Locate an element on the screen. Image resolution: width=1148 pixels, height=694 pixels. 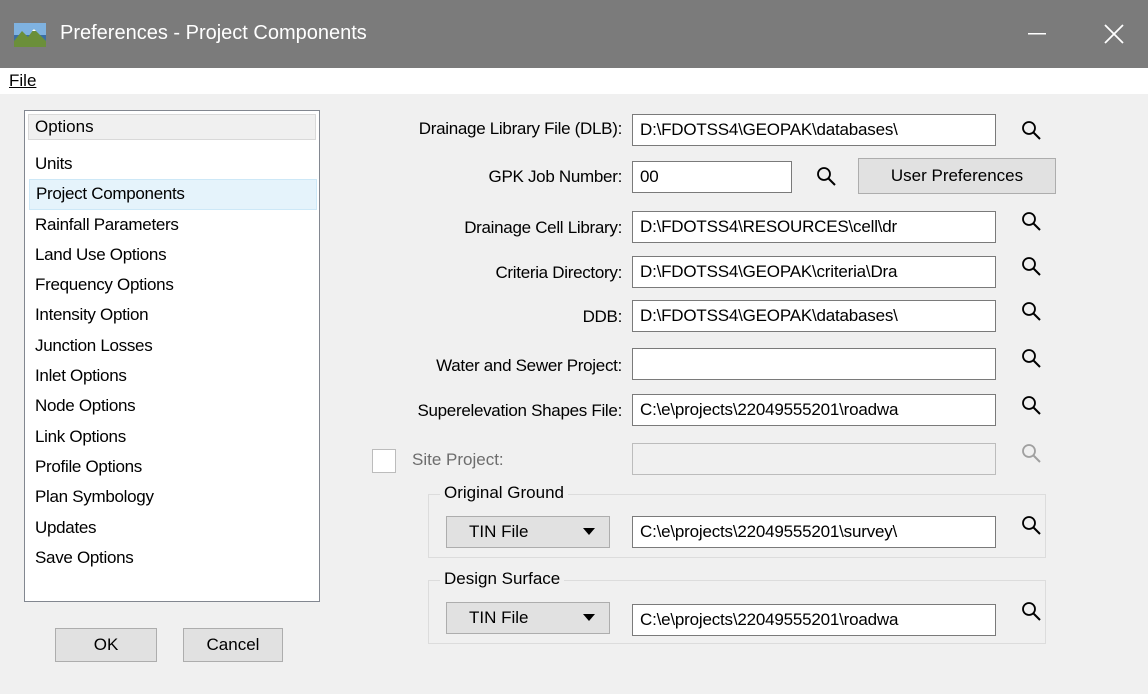
list-item-node-options: Node Options is located at coordinates (173, 406).